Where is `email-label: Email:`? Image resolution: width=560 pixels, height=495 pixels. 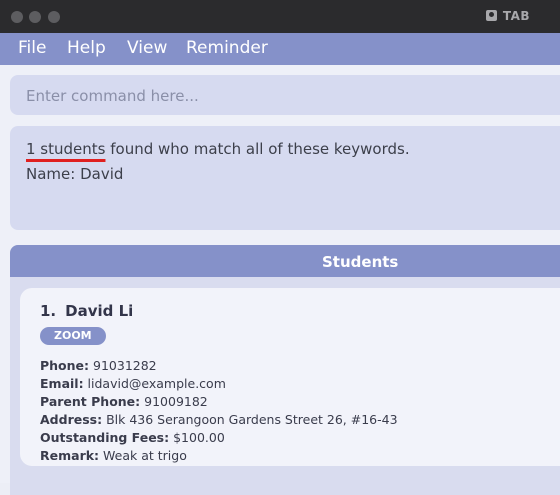 email-label: Email: is located at coordinates (62, 383).